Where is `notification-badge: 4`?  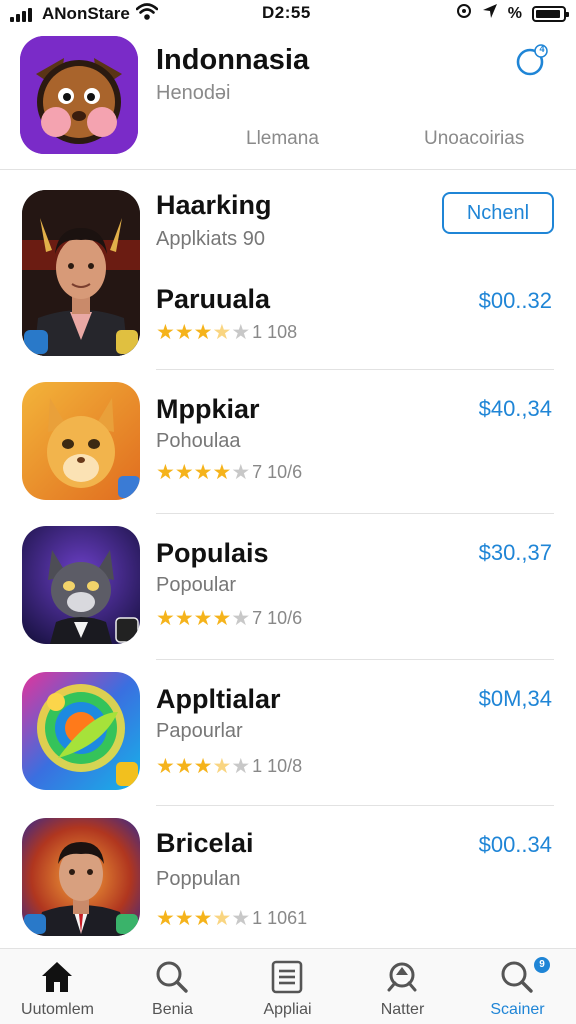
notification-badge: 4 is located at coordinates (542, 49).